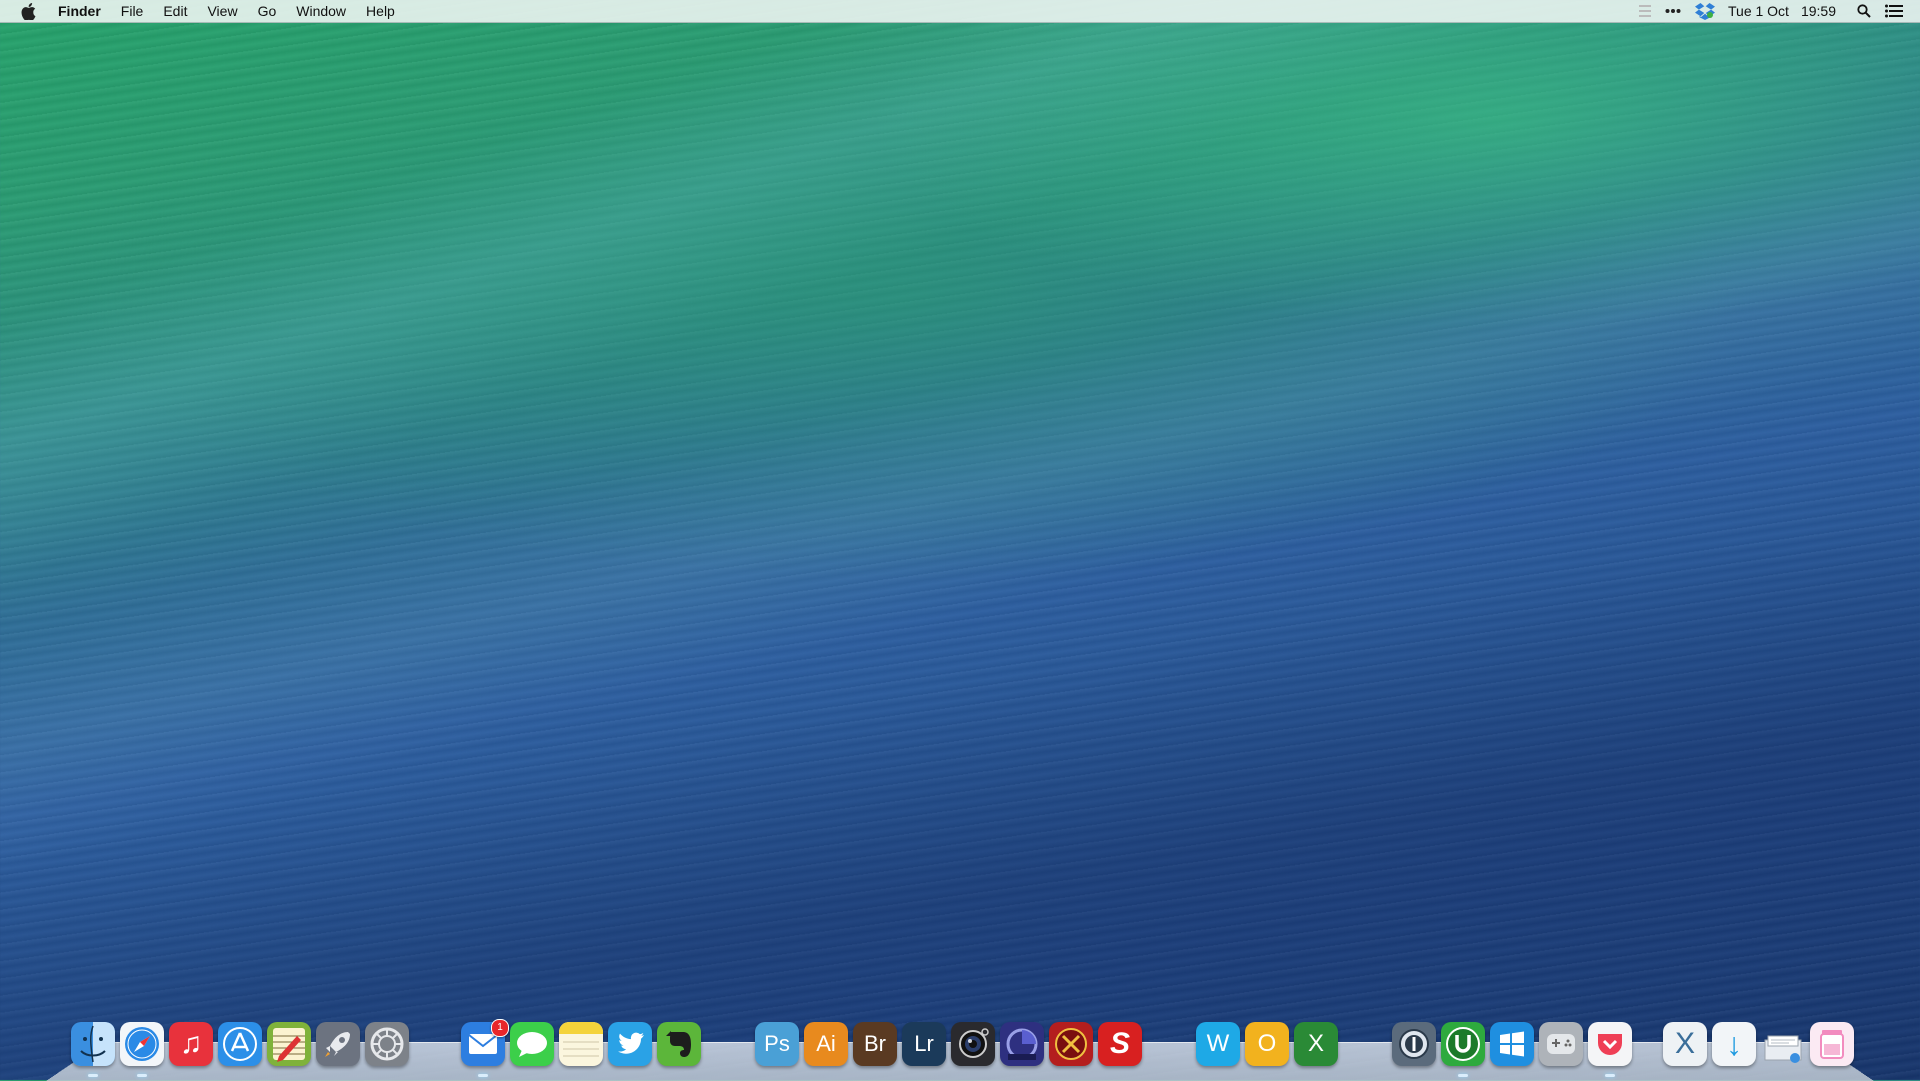  I want to click on mail-unread-badge: 1, so click(500, 1028).